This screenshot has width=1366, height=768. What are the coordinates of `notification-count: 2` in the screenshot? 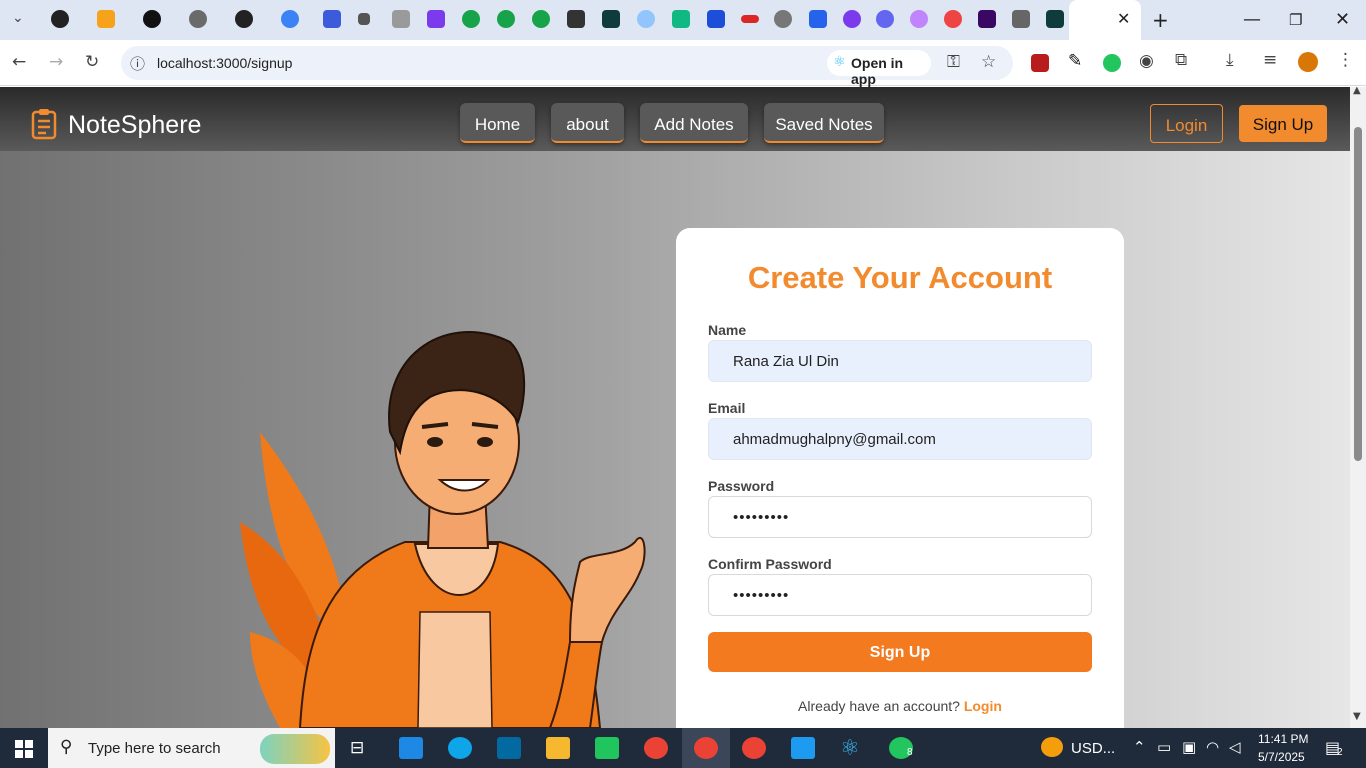 It's located at (1340, 752).